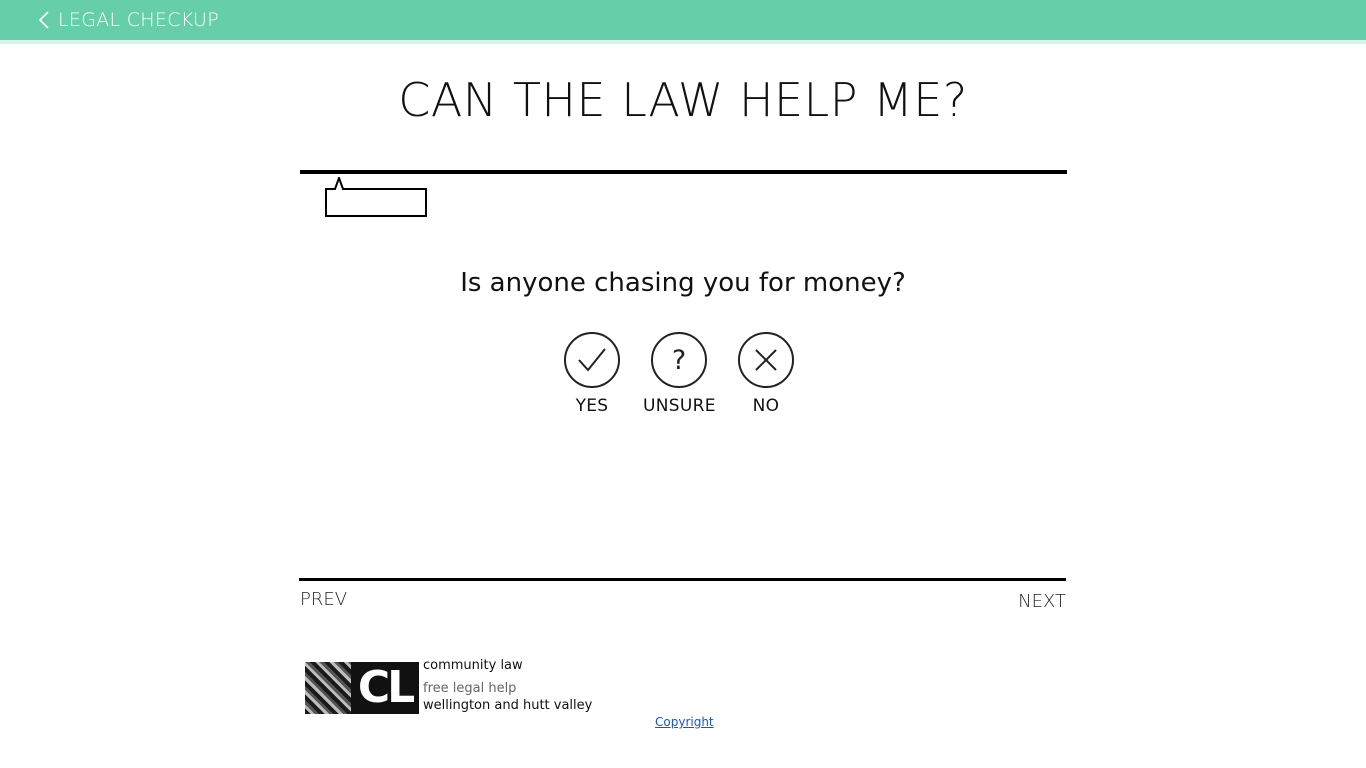 This screenshot has width=1366, height=768. I want to click on answer-unsure-circle: ?, so click(679, 360).